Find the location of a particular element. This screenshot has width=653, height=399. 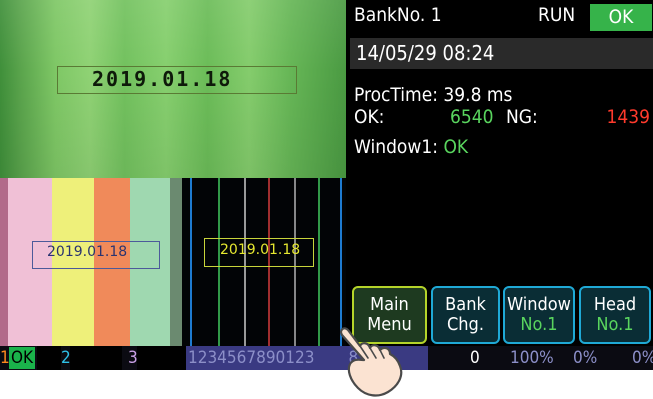

ng-label: NG: is located at coordinates (522, 117).